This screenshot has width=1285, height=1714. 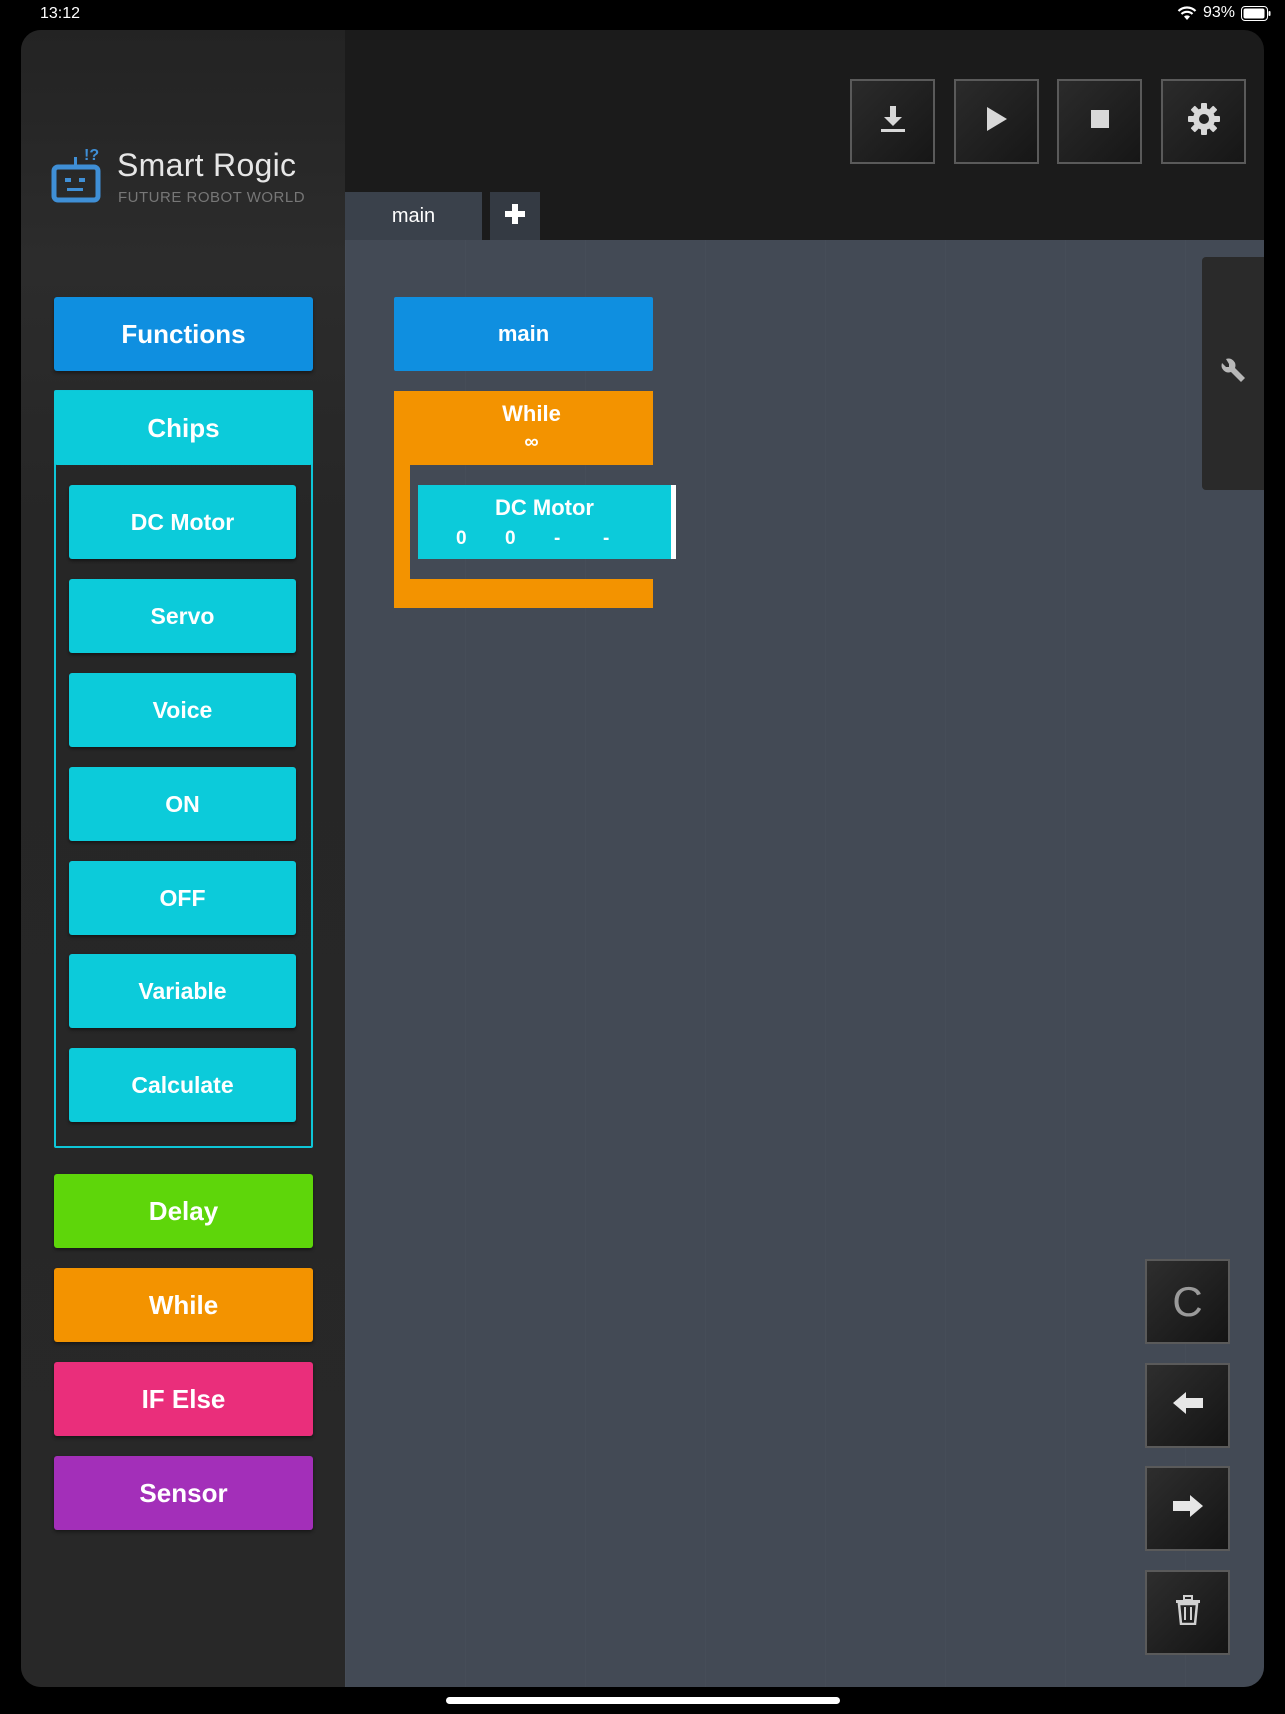 What do you see at coordinates (183, 1493) in the screenshot?
I see `category-sensor: Sensor` at bounding box center [183, 1493].